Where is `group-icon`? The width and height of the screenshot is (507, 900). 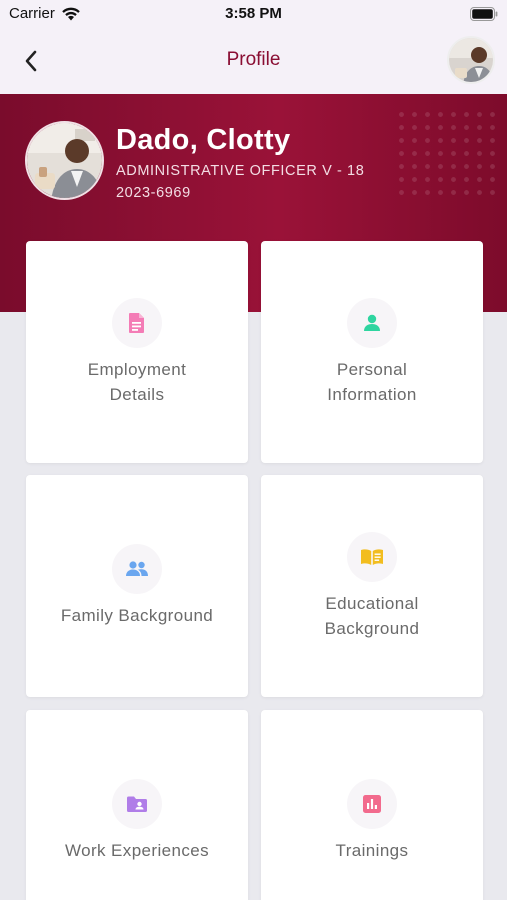
group-icon is located at coordinates (137, 569).